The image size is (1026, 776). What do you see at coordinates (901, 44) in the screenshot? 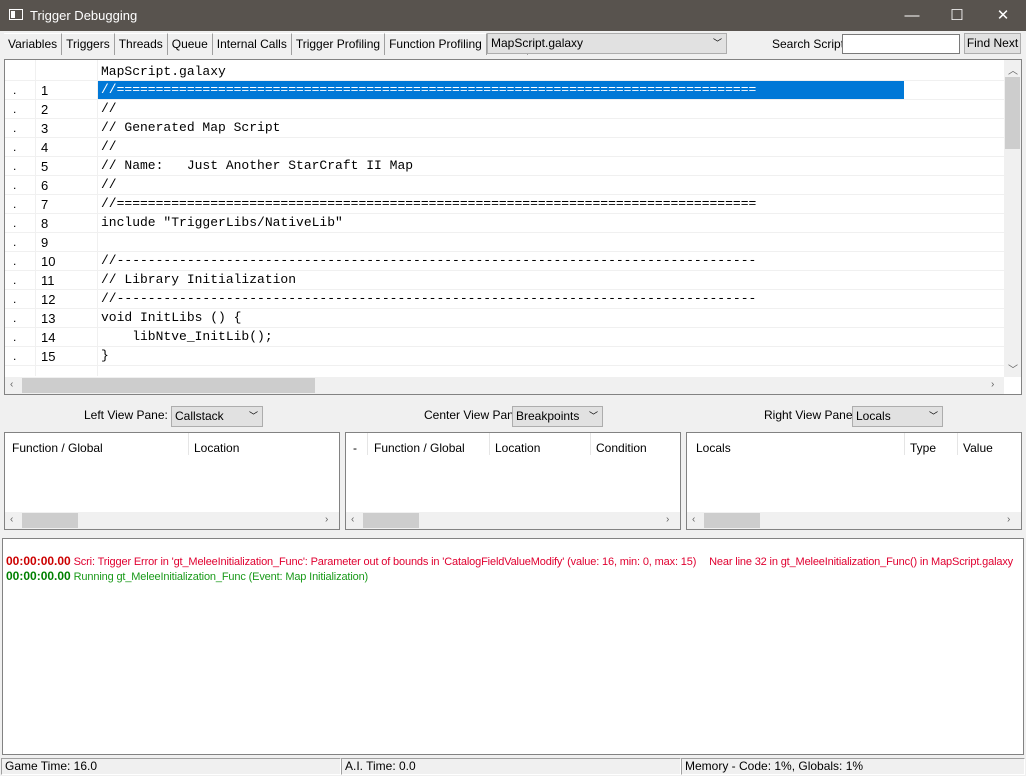
I see `search-input` at bounding box center [901, 44].